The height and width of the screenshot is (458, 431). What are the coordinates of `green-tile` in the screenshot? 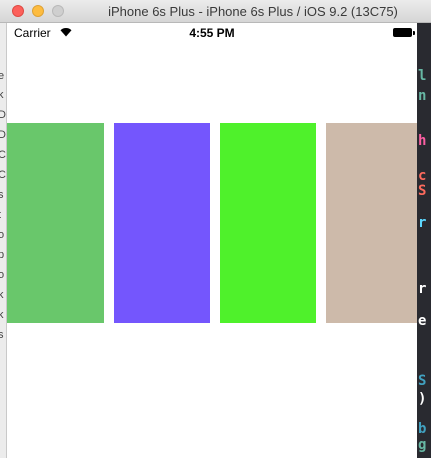 It's located at (55, 223).